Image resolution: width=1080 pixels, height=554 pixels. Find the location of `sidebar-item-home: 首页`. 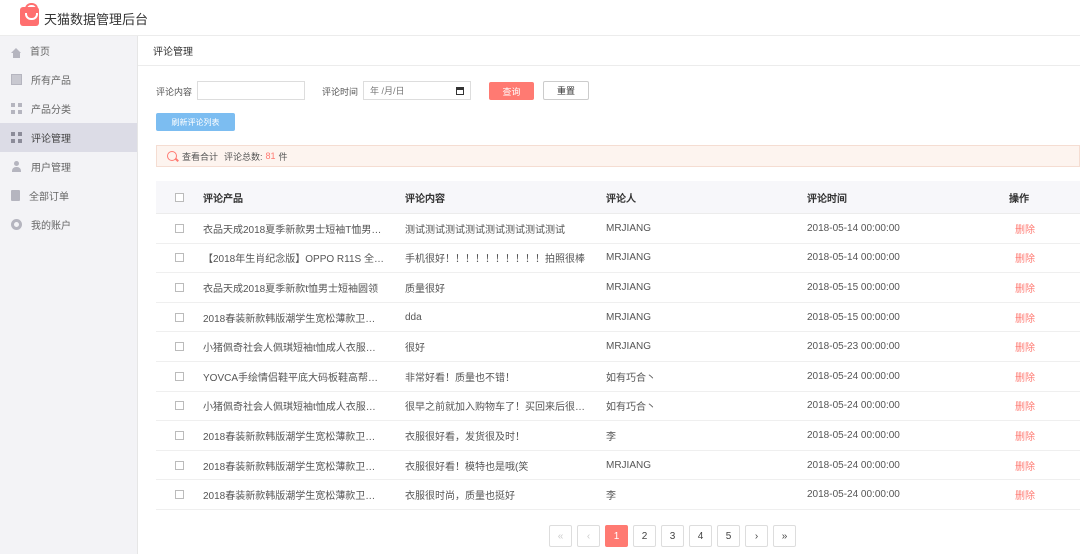

sidebar-item-home: 首页 is located at coordinates (68, 50).